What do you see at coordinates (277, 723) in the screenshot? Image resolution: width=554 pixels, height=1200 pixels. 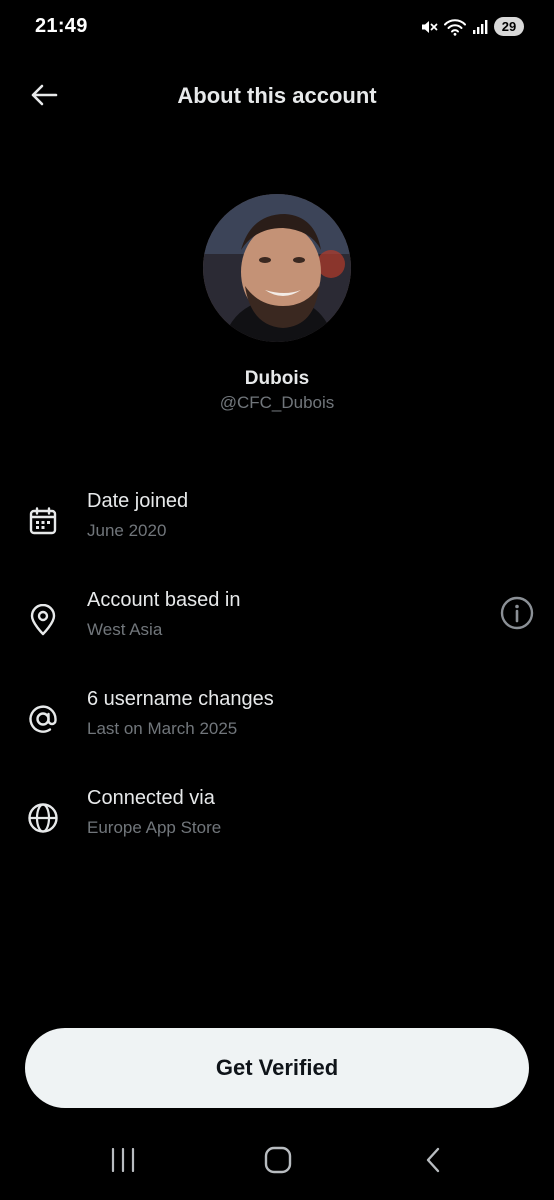 I see `info-row-username-changes: 6 username changes Last on March 2025` at bounding box center [277, 723].